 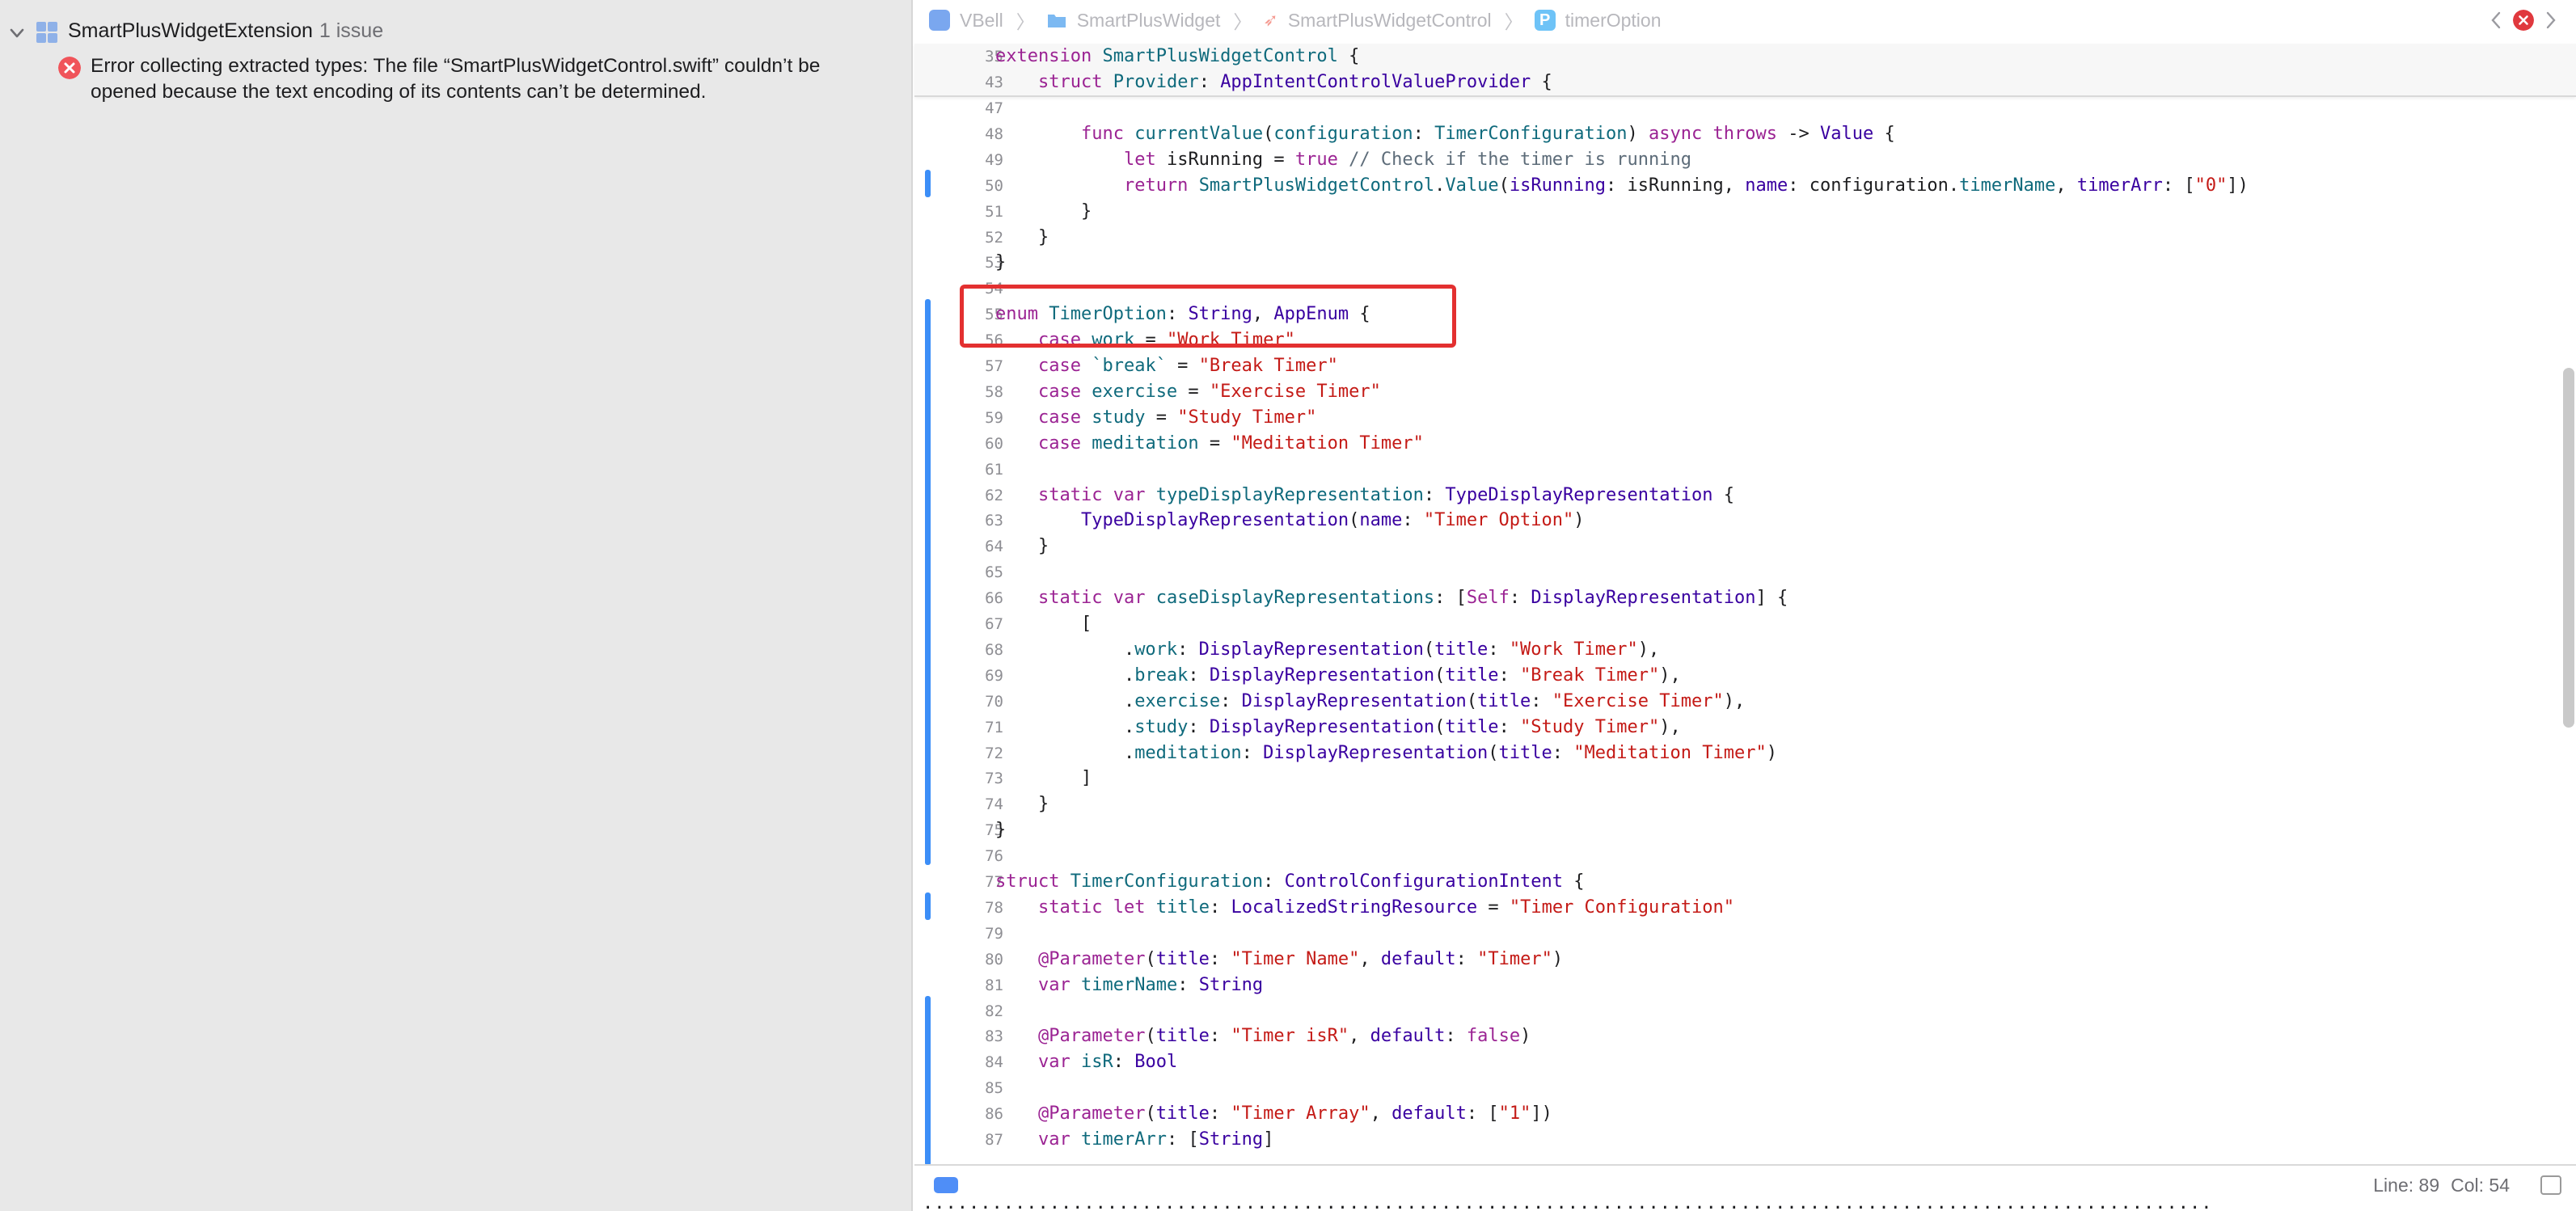 I want to click on code-line: 58 case exercise = "Exercise Timer", so click(x=1745, y=392).